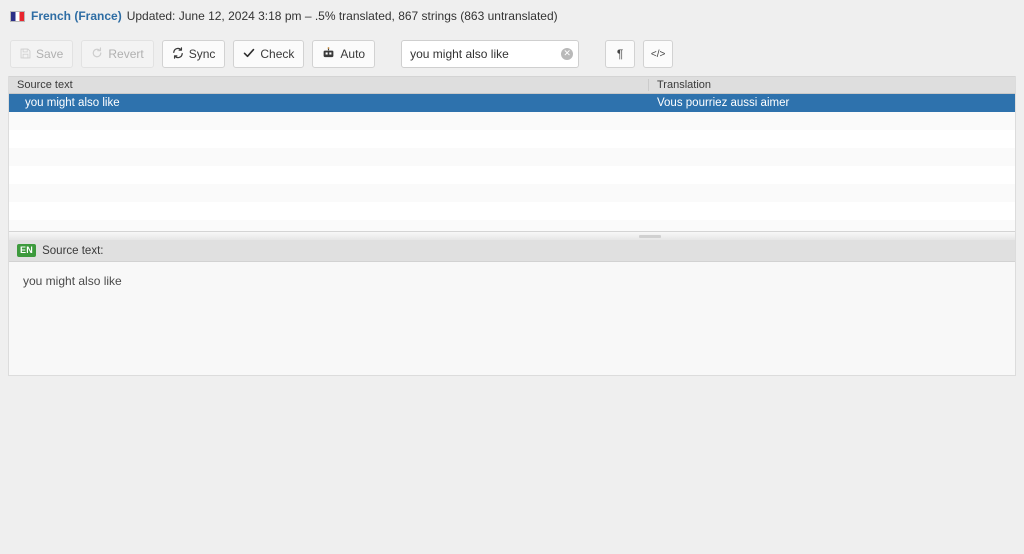 This screenshot has width=1024, height=554. I want to click on auto-translate-button: Auto, so click(344, 54).